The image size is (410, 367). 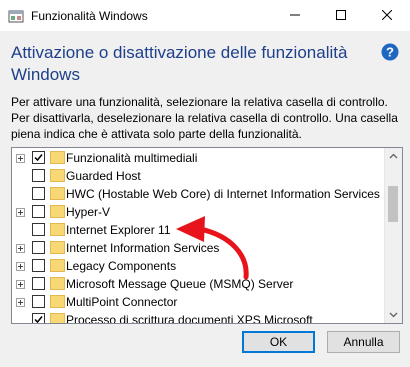 What do you see at coordinates (197, 266) in the screenshot?
I see `feature-row-legacy: Legacy Components` at bounding box center [197, 266].